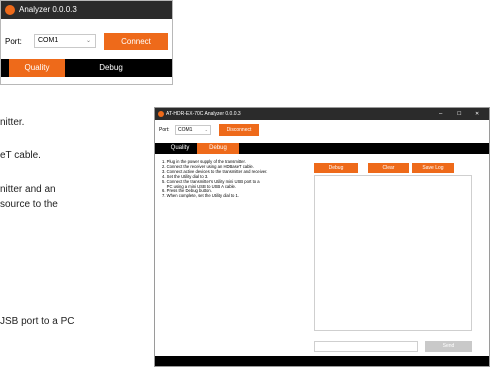  I want to click on minimize-icon: –, so click(440, 114).